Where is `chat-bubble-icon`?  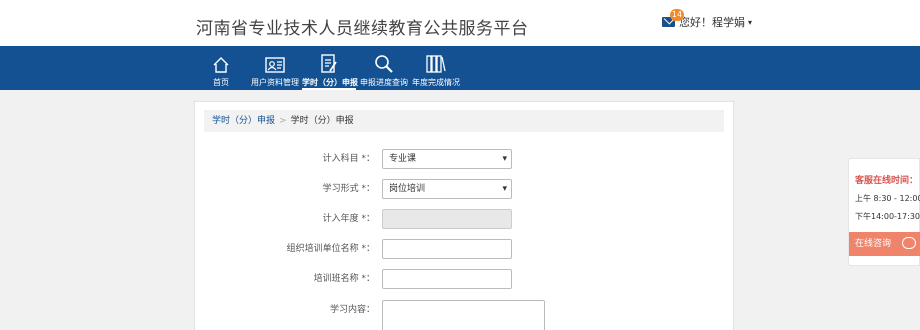 chat-bubble-icon is located at coordinates (909, 243).